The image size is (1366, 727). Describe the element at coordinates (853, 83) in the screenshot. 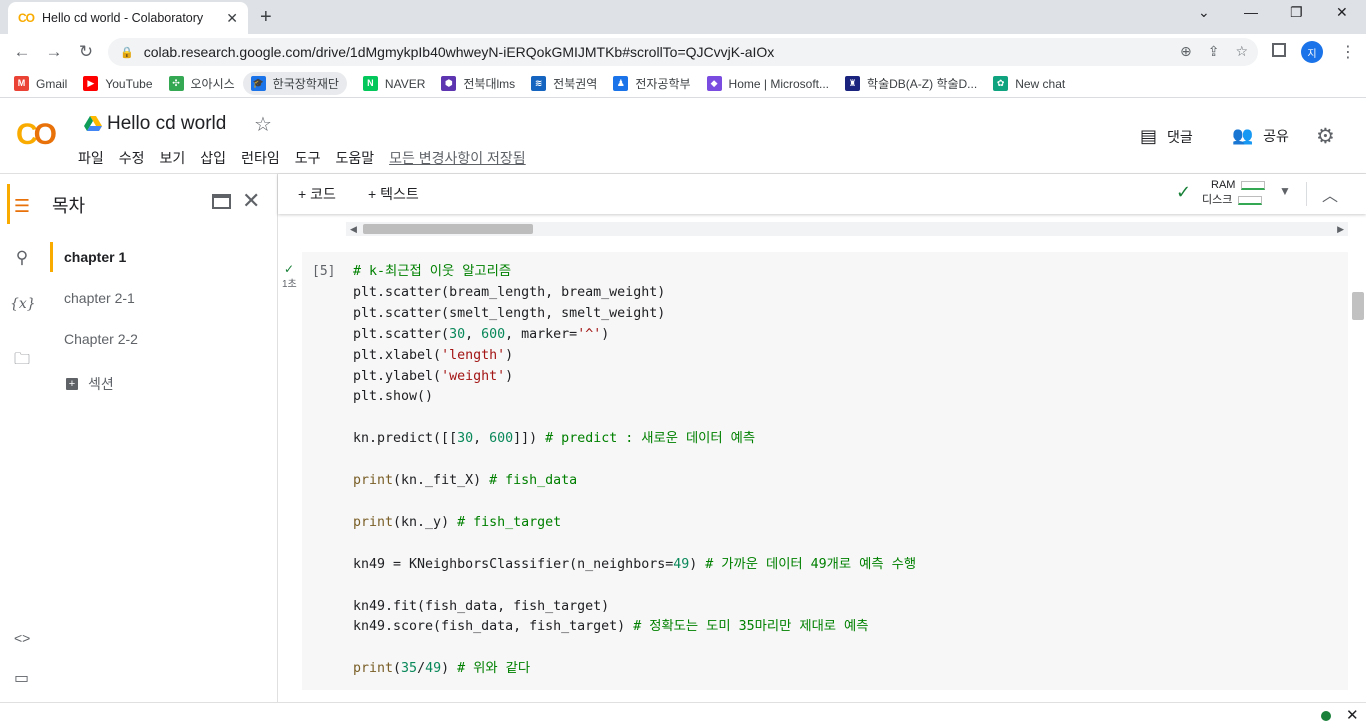

I see `bookmark-favicon-icon: ♜` at that location.